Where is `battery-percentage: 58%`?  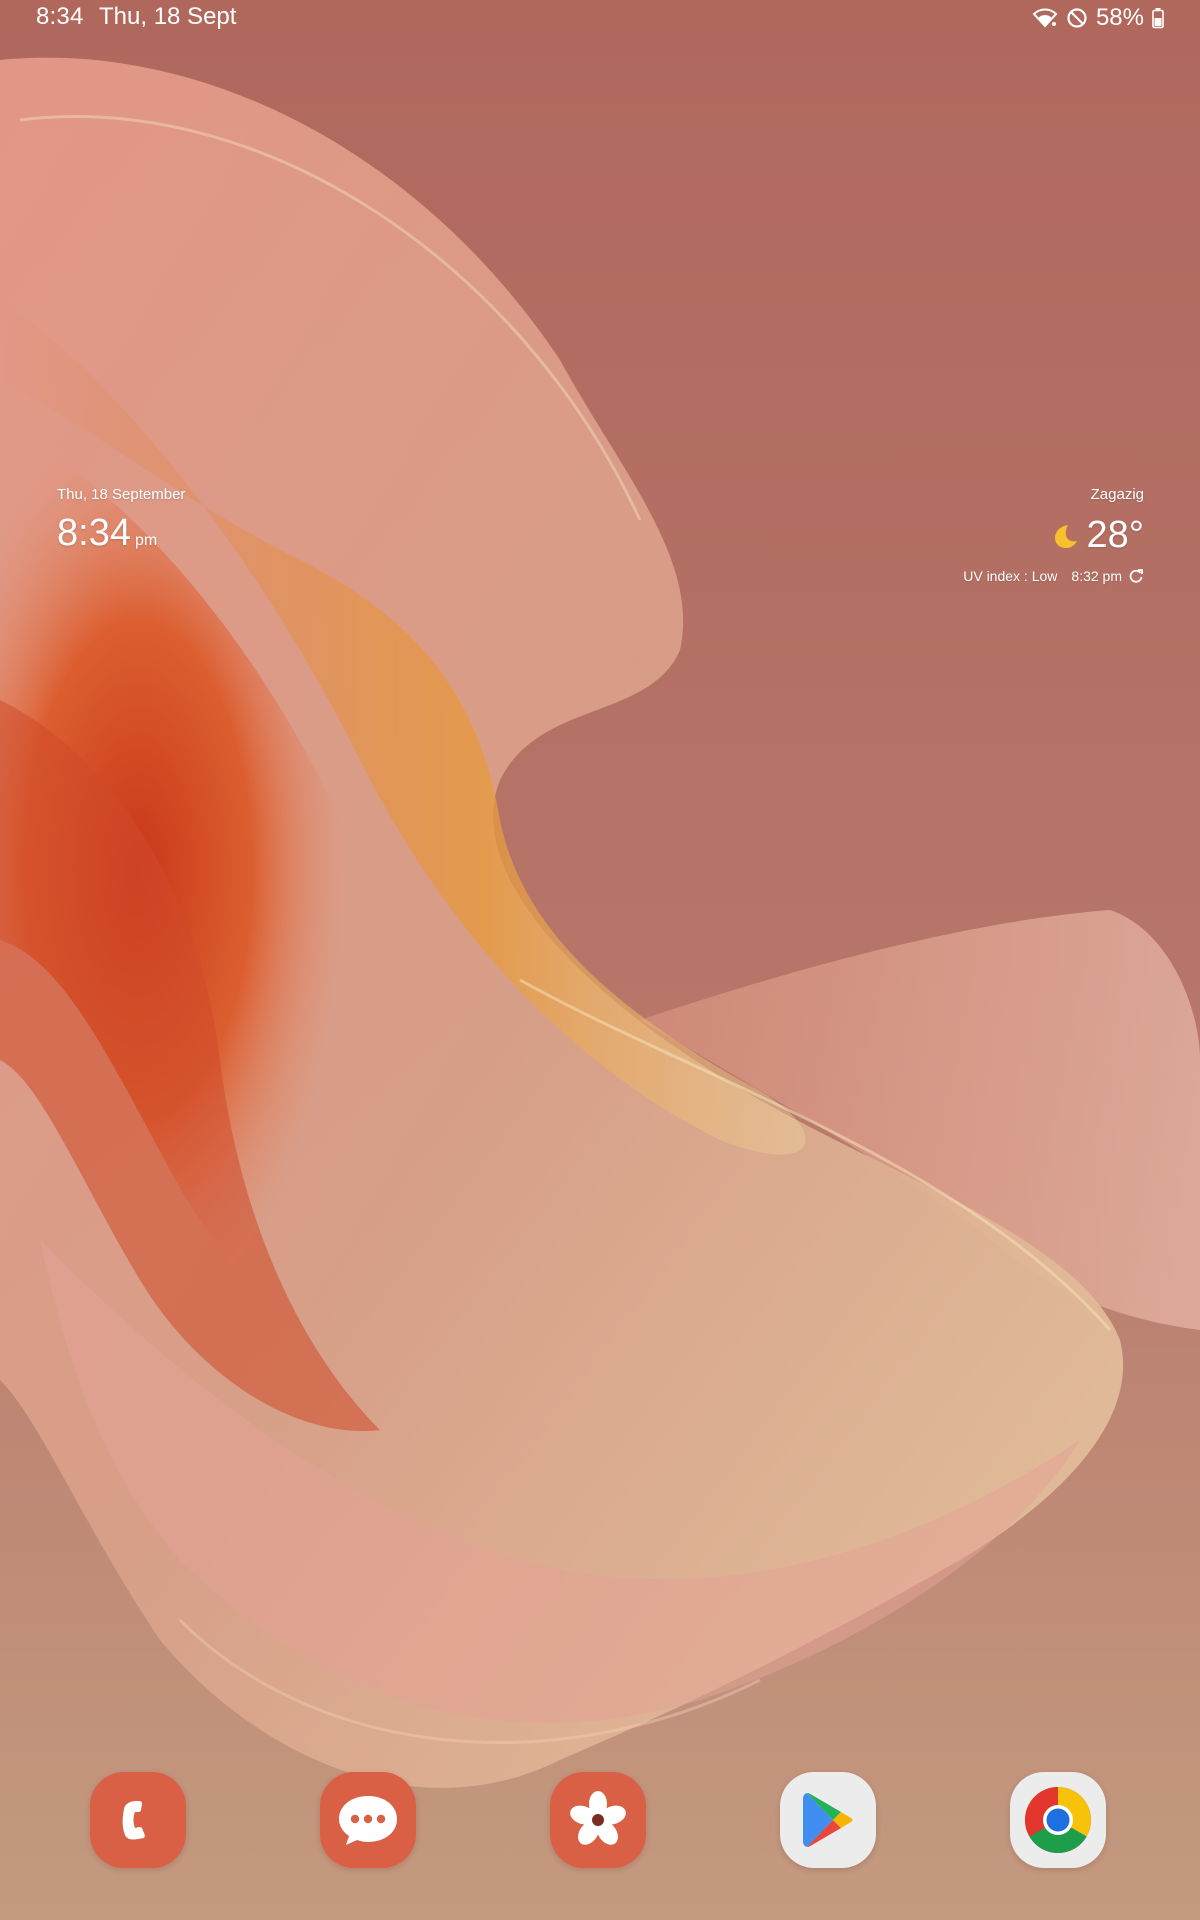
battery-percentage: 58% is located at coordinates (1119, 17).